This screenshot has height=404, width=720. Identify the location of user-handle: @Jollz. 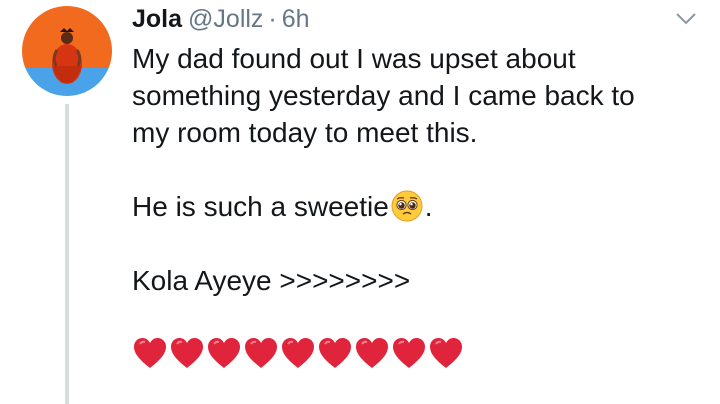
(225, 19).